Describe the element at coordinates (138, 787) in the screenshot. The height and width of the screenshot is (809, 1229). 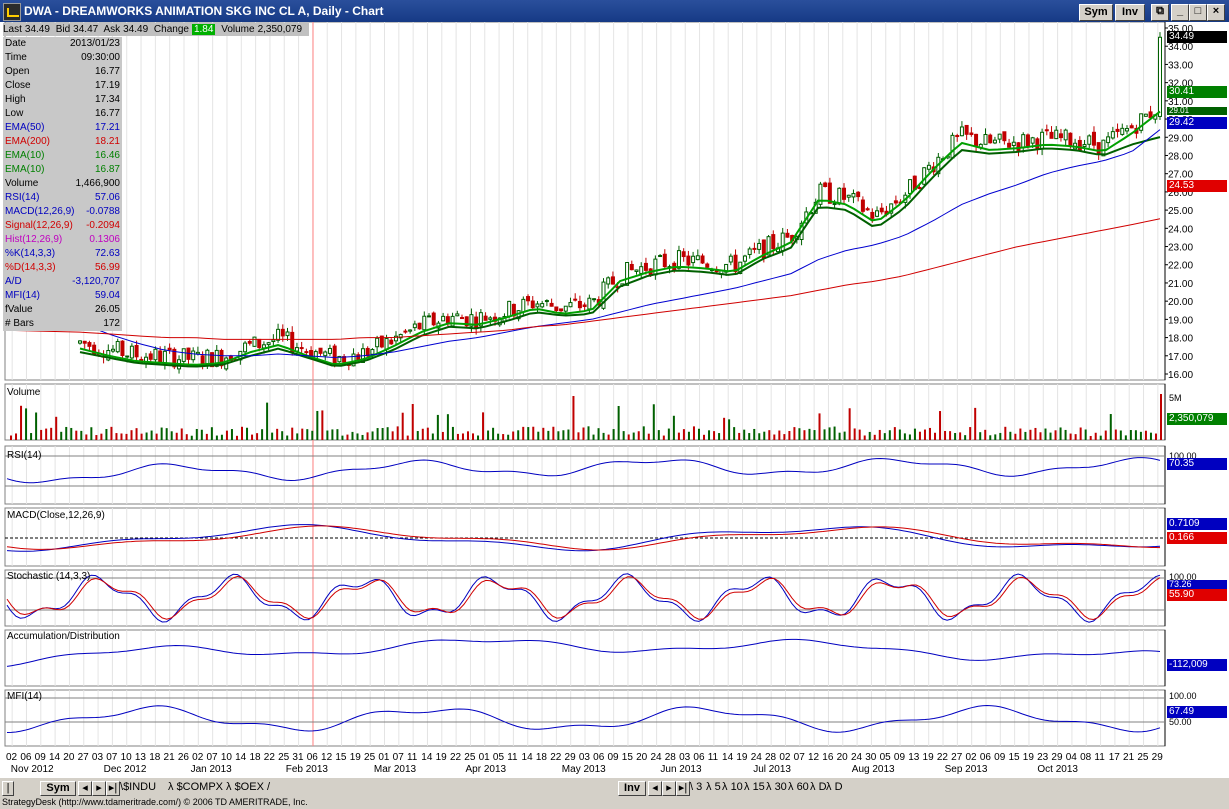
I see `tab-indu: \$INDU` at that location.